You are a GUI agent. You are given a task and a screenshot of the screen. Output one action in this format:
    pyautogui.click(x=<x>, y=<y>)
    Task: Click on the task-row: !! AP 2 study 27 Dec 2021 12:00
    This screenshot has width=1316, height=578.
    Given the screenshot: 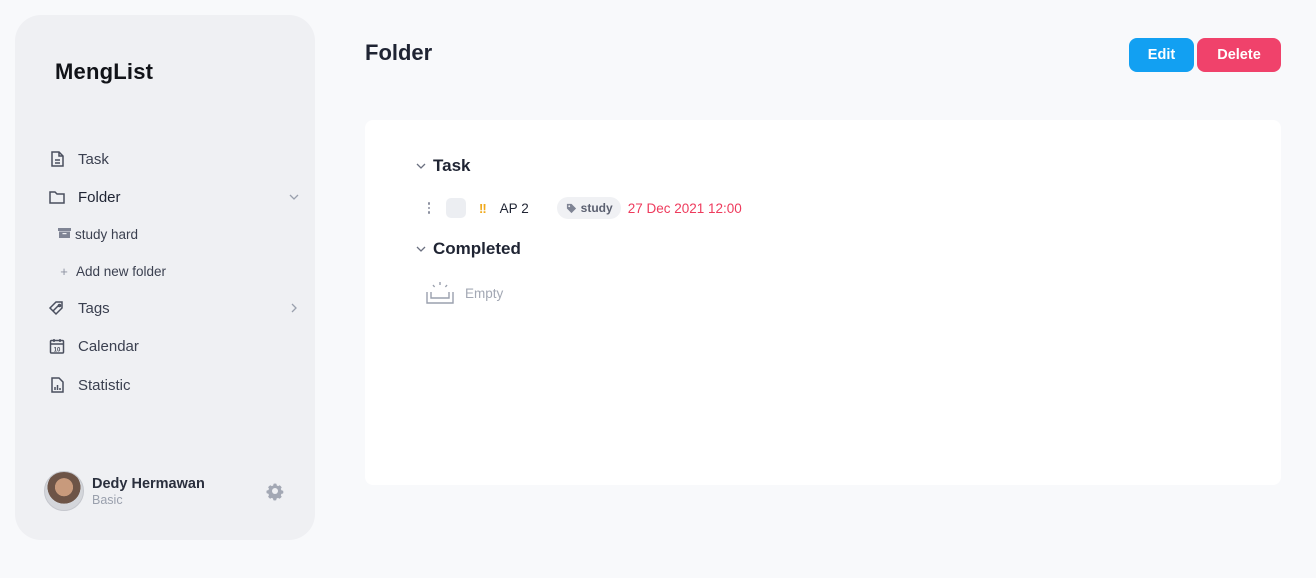 What is the action you would take?
    pyautogui.click(x=583, y=208)
    